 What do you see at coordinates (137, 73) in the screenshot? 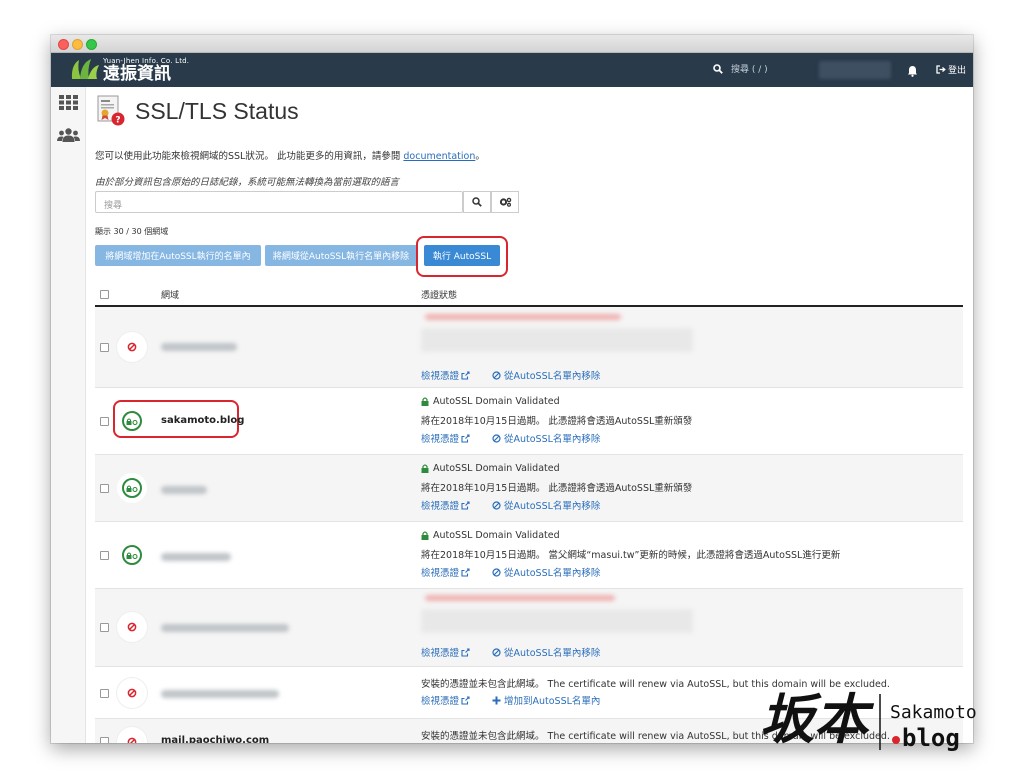
I see `brand-name-zh: 遠振資訊` at bounding box center [137, 73].